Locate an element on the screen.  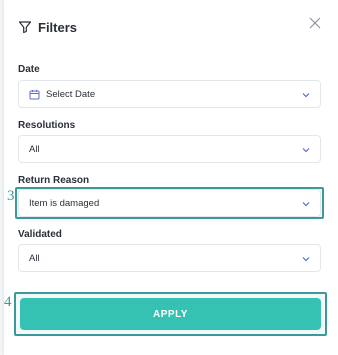
calendar-icon is located at coordinates (34, 94).